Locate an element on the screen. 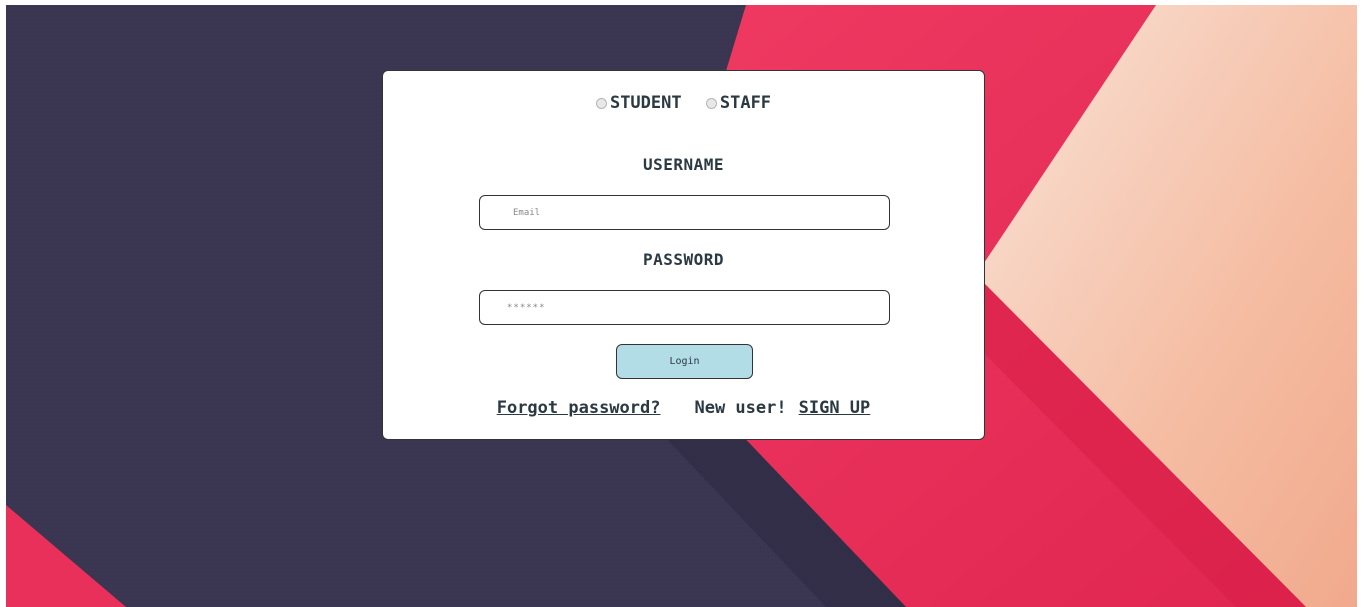 The height and width of the screenshot is (607, 1363). staff-radio is located at coordinates (711, 103).